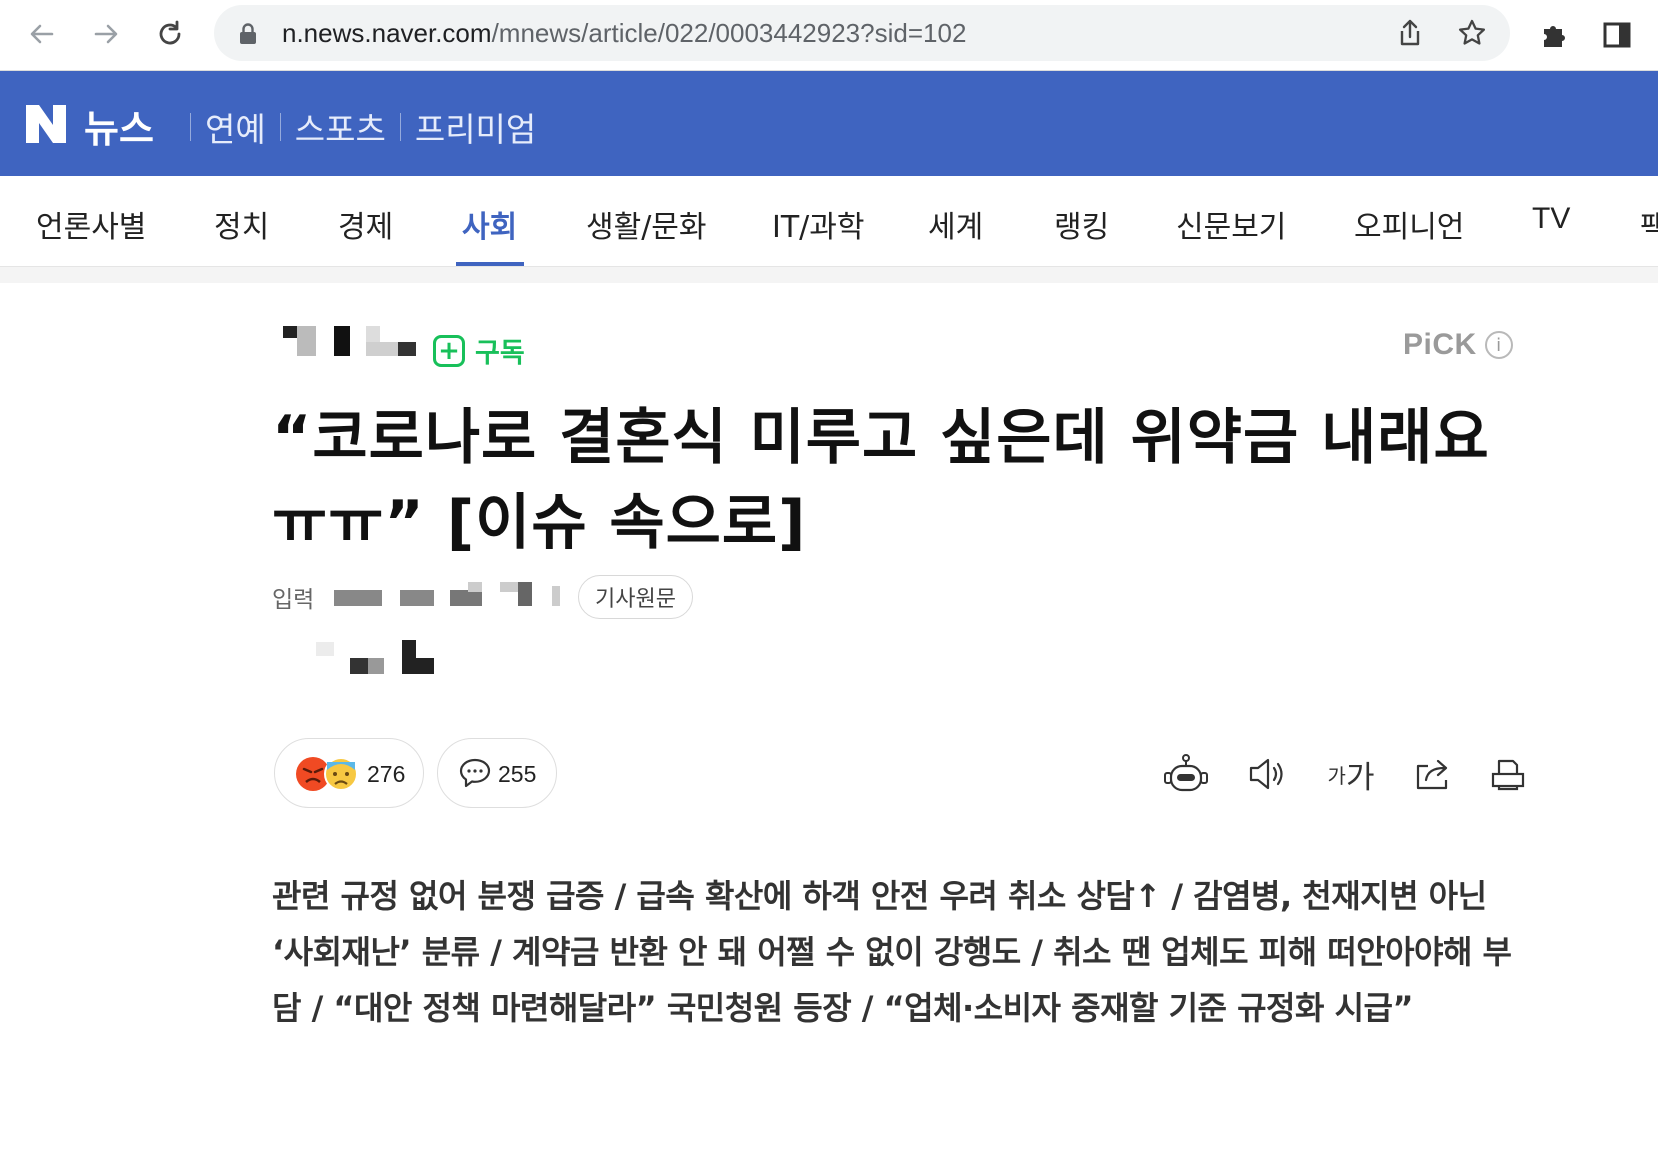 The image size is (1658, 1158). Describe the element at coordinates (1472, 33) in the screenshot. I see `star-icon` at that location.